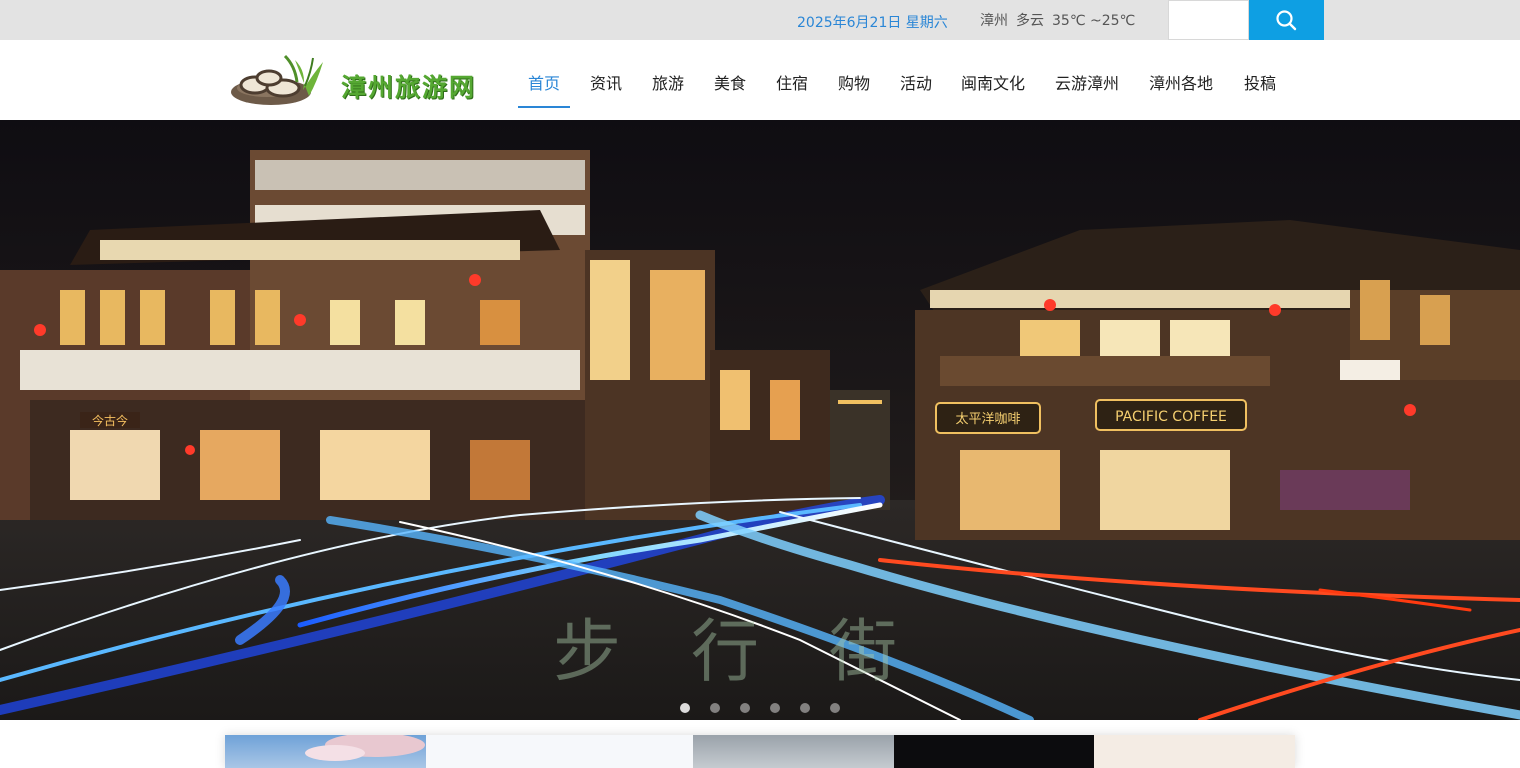 The height and width of the screenshot is (768, 1520). Describe the element at coordinates (365, 748) in the screenshot. I see `thumbnail-clouds-image` at that location.